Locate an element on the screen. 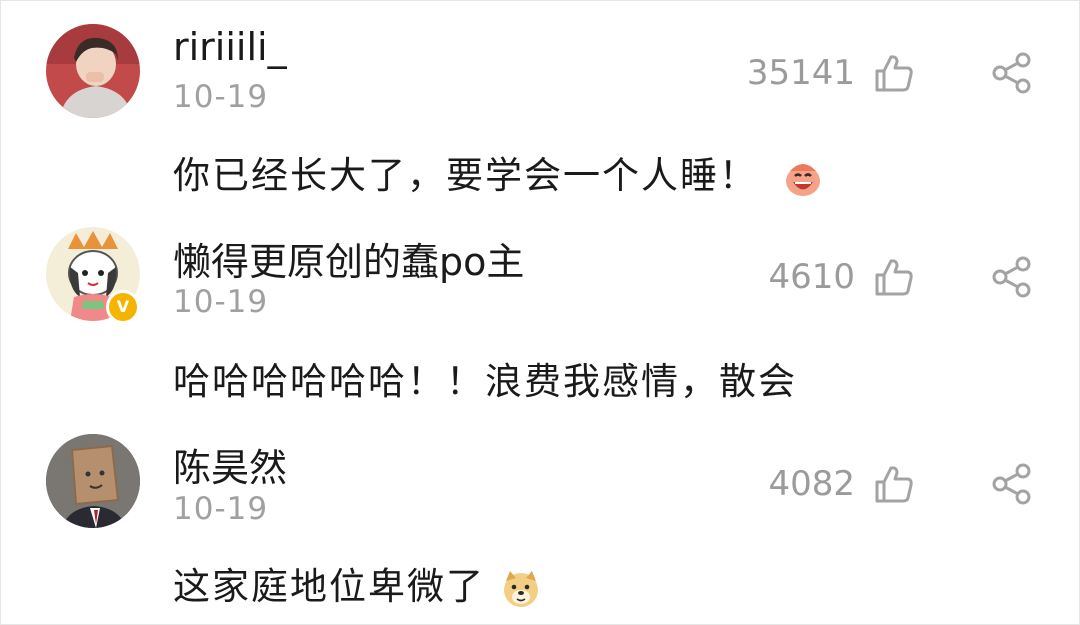  username: ririiili_ is located at coordinates (230, 47).